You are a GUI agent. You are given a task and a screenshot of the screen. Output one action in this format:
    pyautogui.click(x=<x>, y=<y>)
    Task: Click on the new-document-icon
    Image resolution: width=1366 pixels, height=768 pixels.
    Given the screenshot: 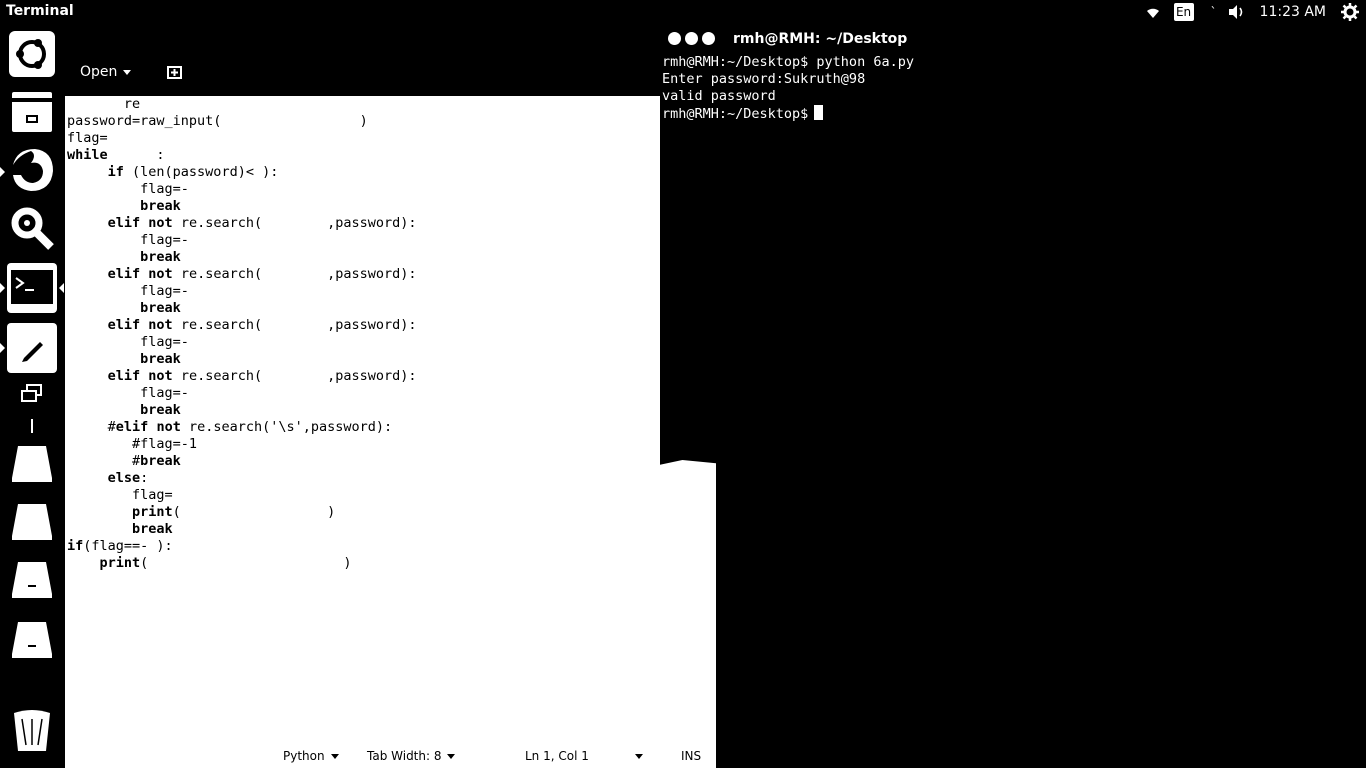 What is the action you would take?
    pyautogui.click(x=174, y=72)
    